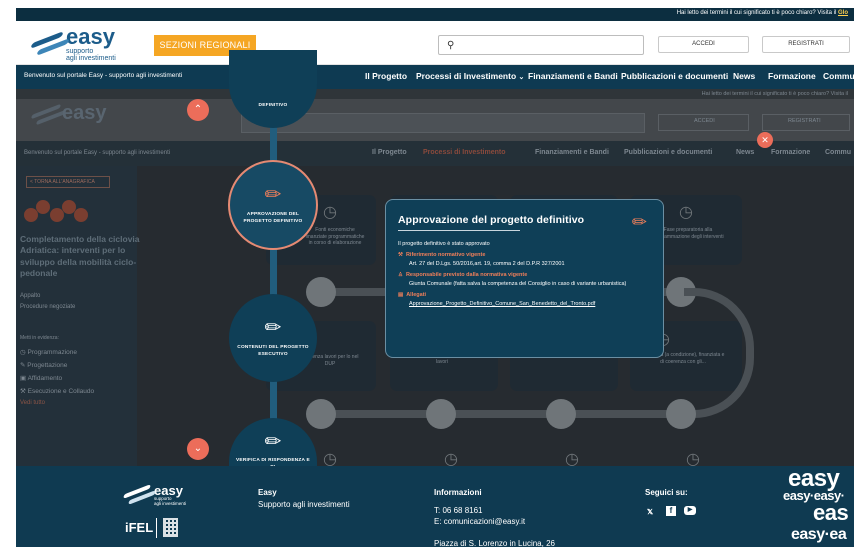 This screenshot has width=854, height=547. Describe the element at coordinates (386, 76) in the screenshot. I see `nav-item-progetto: Il Progetto` at that location.